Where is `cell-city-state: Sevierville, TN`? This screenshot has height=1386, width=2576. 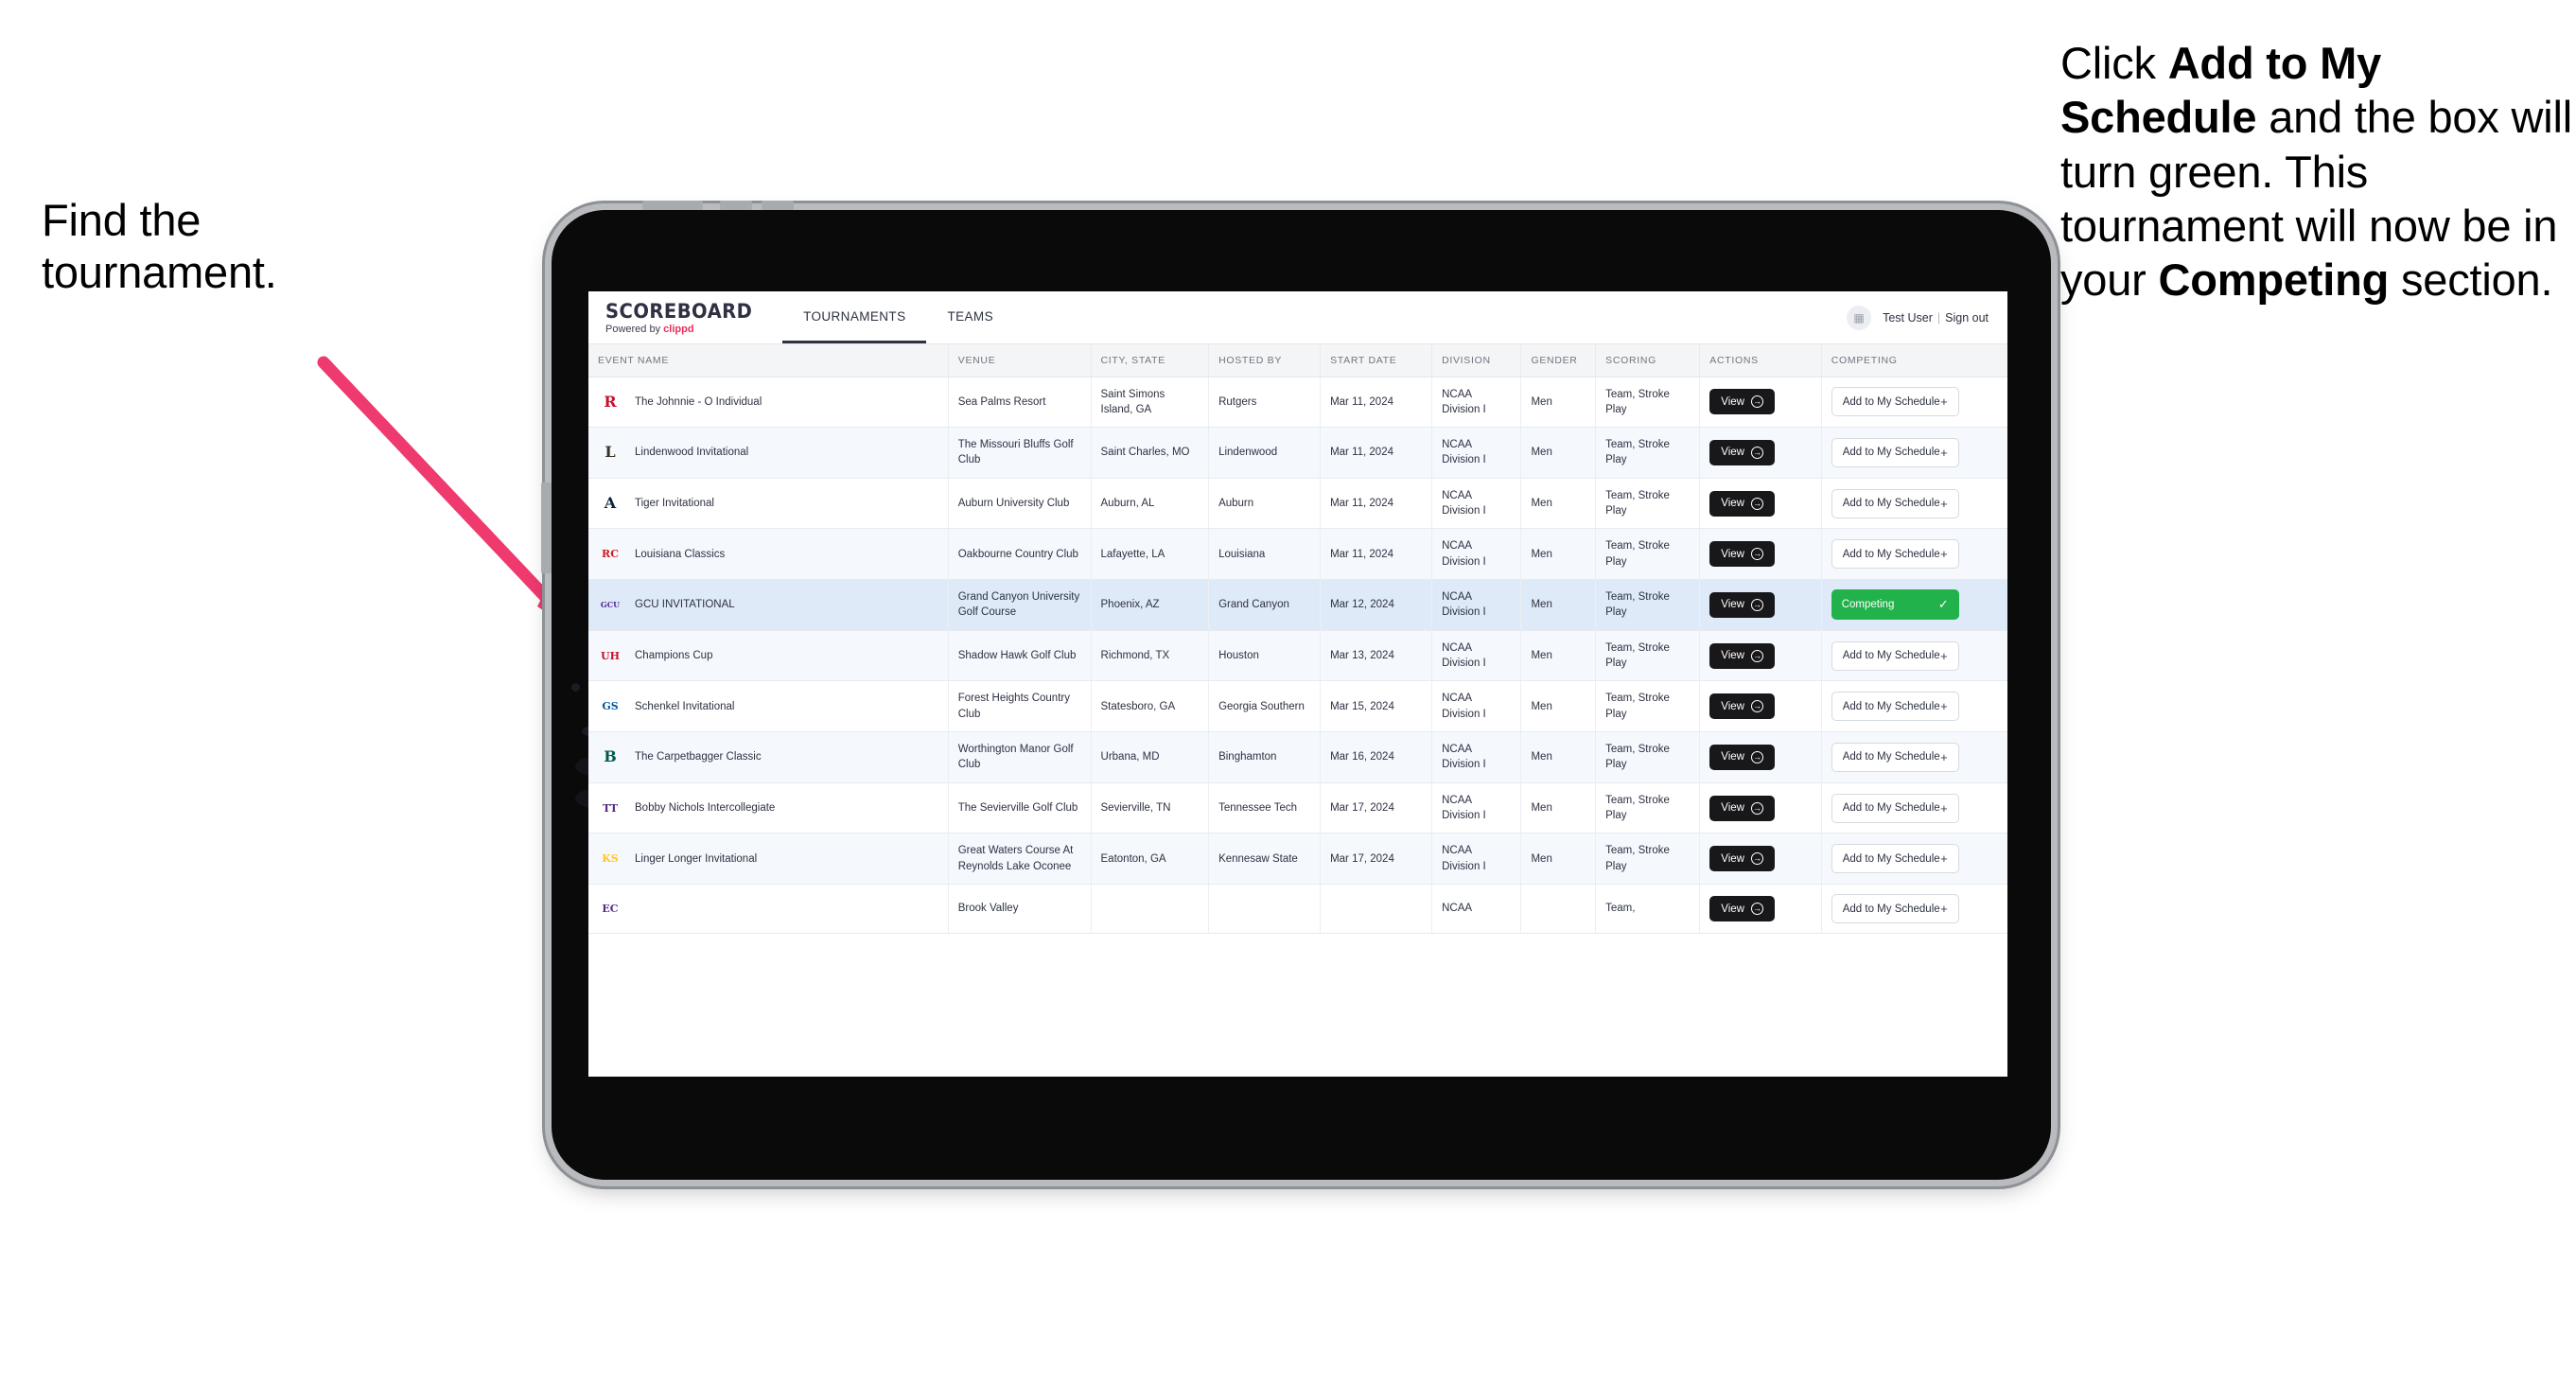
cell-city-state: Sevierville, TN is located at coordinates (1150, 808).